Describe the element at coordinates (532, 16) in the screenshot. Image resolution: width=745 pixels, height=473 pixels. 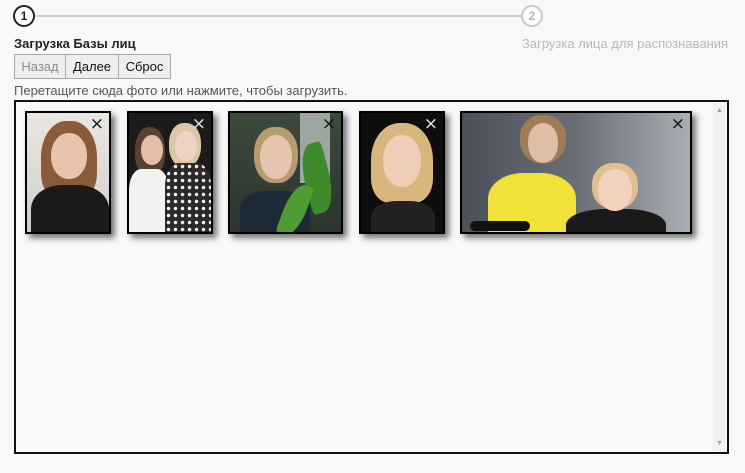
I see `step-2-indicator: 2` at that location.